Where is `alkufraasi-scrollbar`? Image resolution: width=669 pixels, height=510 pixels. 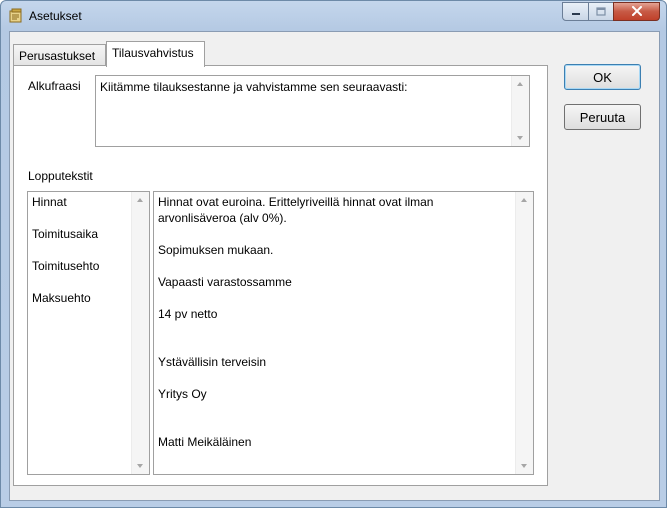
alkufraasi-scrollbar is located at coordinates (520, 111).